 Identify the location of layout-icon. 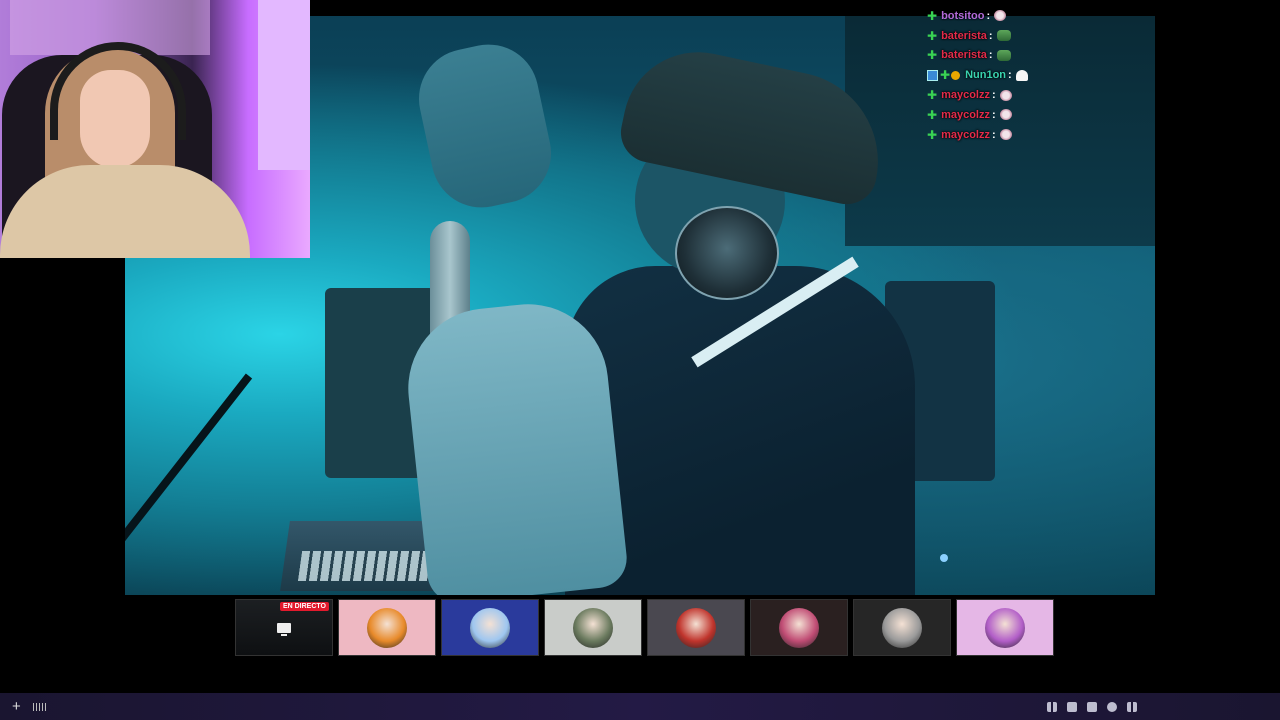
(1092, 706).